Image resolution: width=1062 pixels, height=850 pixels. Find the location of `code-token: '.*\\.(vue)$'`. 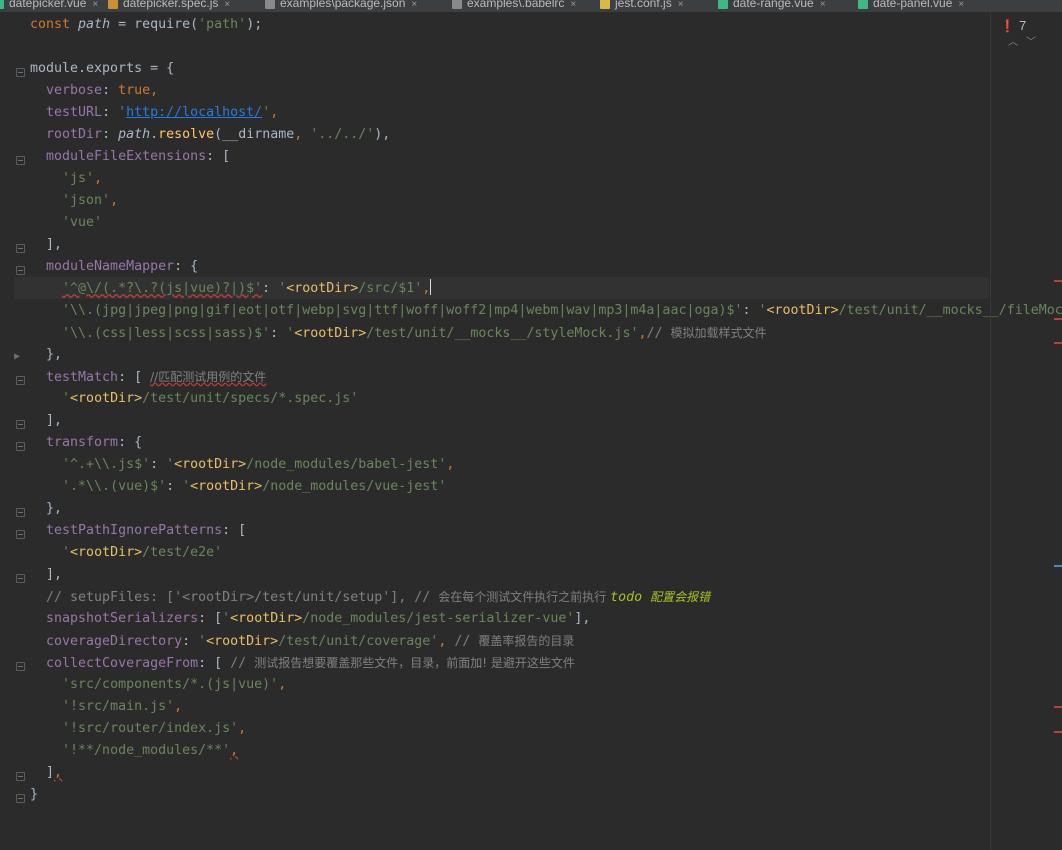

code-token: '.*\\.(vue)$' is located at coordinates (114, 486).